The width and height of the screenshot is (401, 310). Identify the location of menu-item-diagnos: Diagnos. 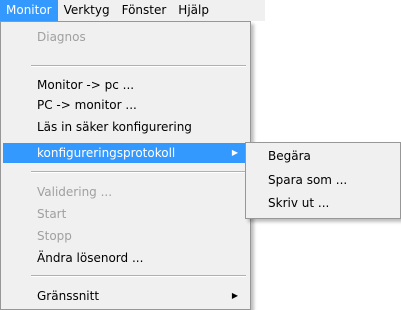
(61, 37).